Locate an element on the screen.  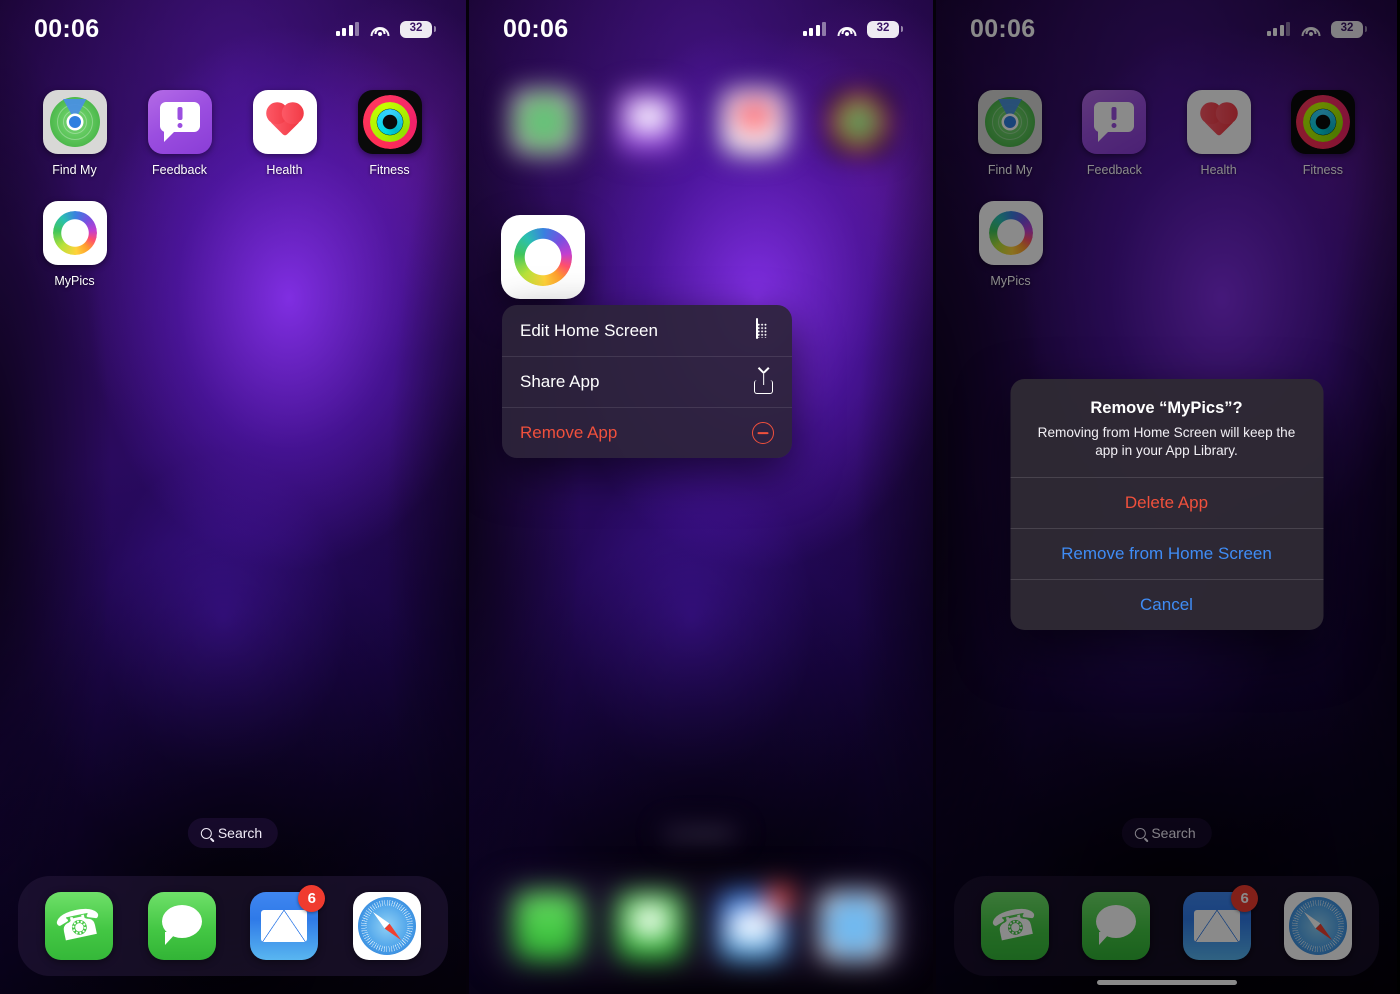
app-label: Feedback is located at coordinates (179, 170).